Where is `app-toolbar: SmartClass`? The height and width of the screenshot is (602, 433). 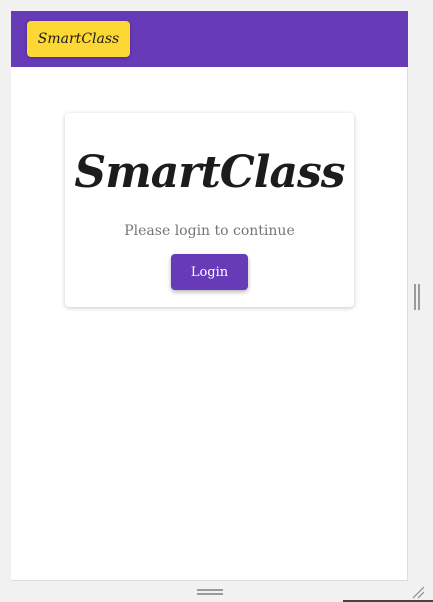
app-toolbar: SmartClass is located at coordinates (209, 39).